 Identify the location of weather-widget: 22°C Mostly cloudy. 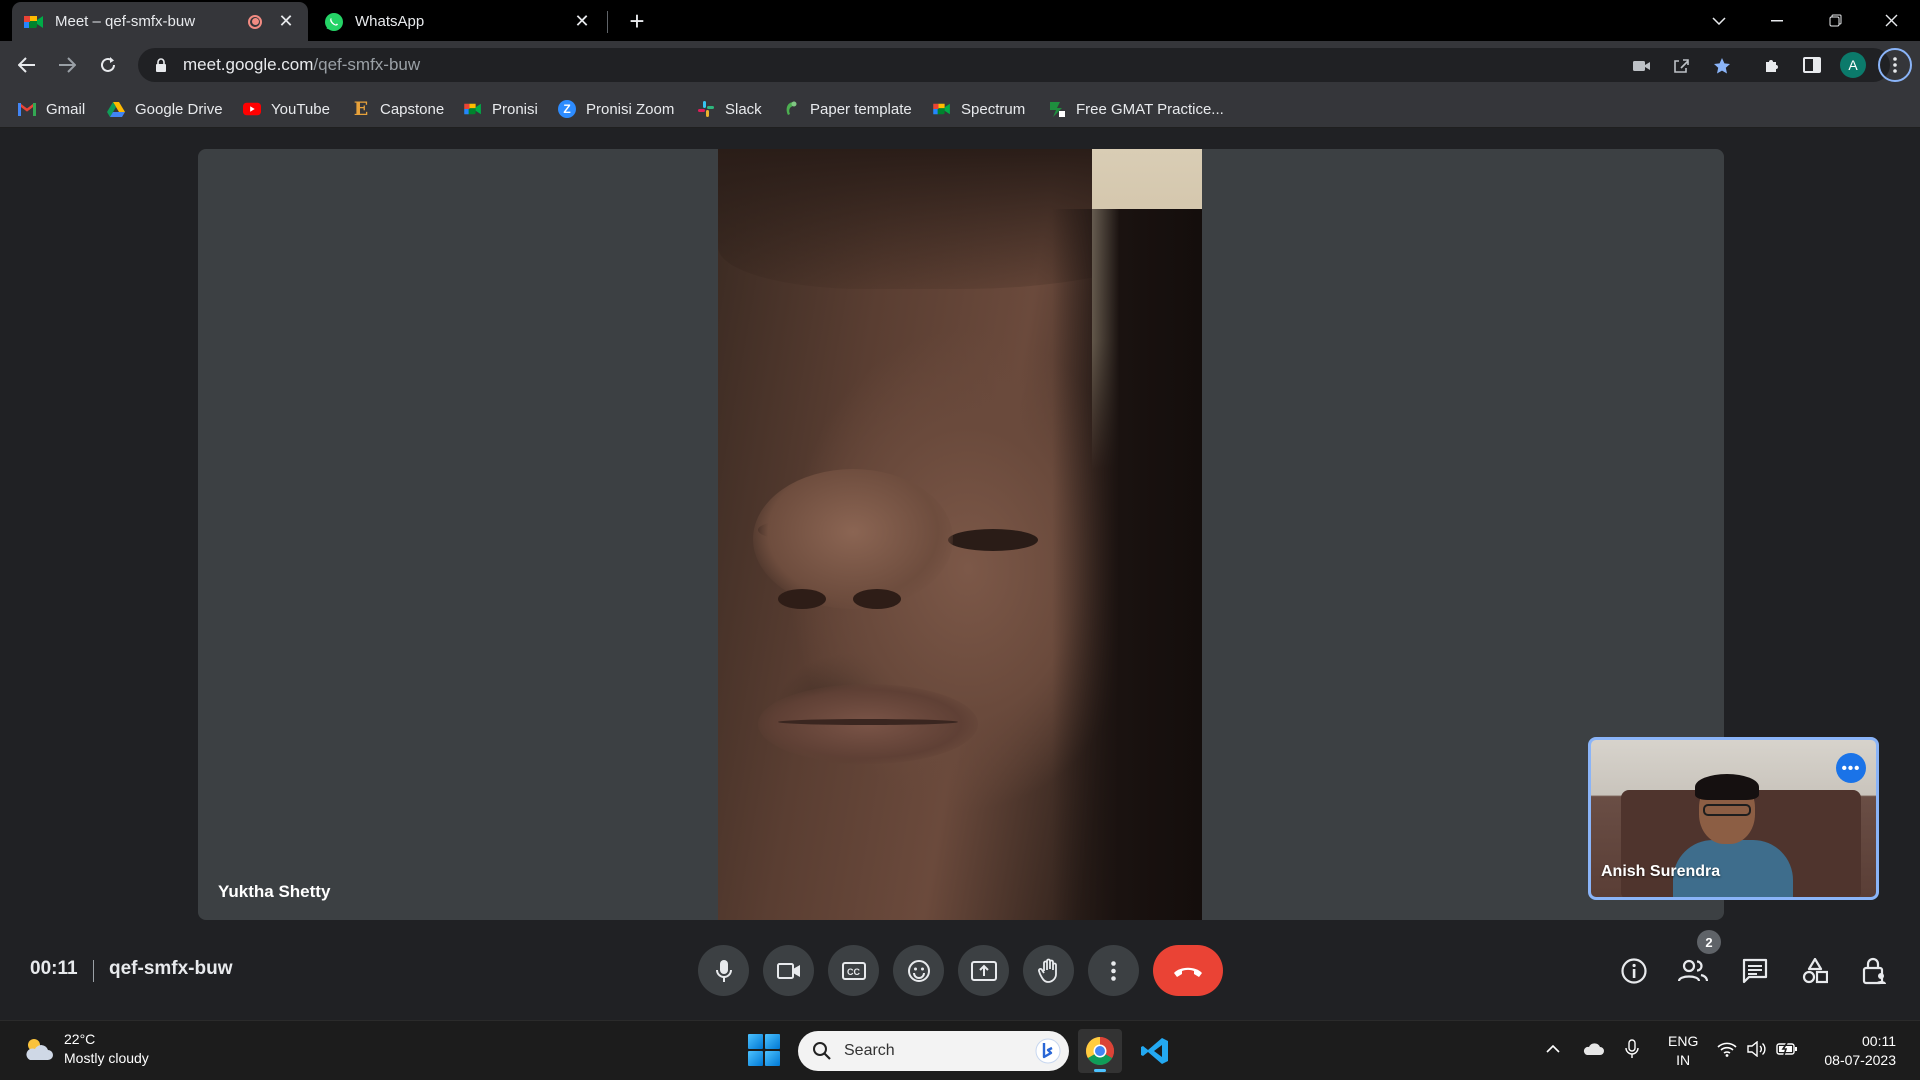
(85, 1049).